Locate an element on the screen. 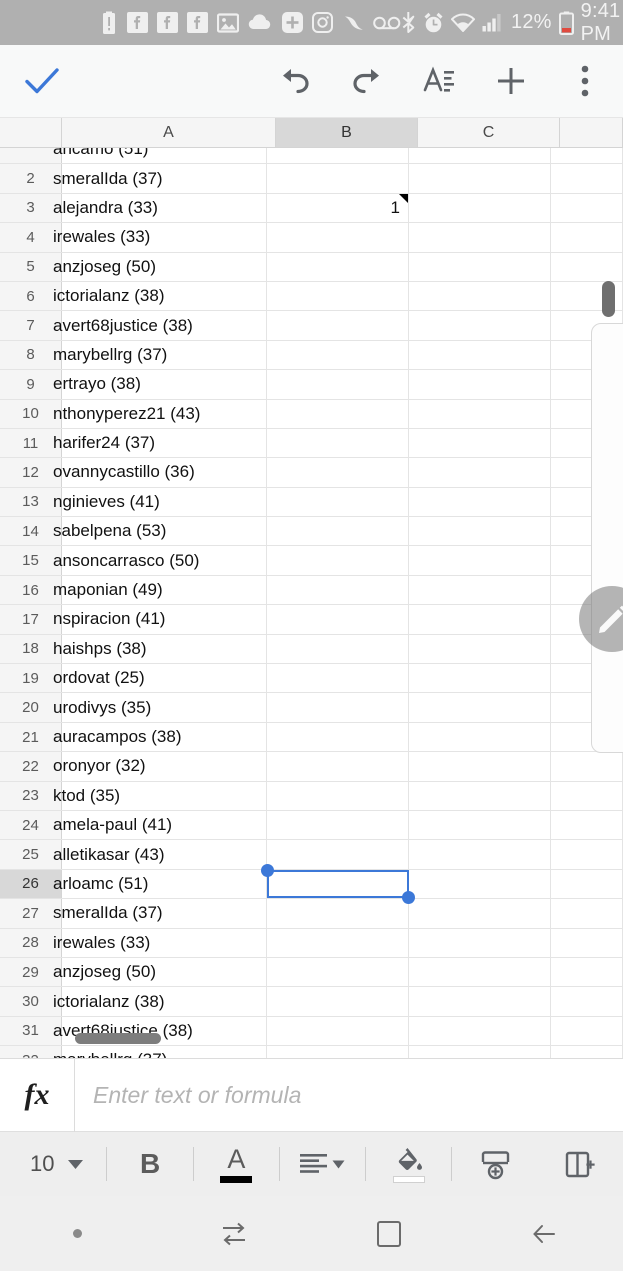 This screenshot has height=1280, width=623. cell-b10 is located at coordinates (338, 413).